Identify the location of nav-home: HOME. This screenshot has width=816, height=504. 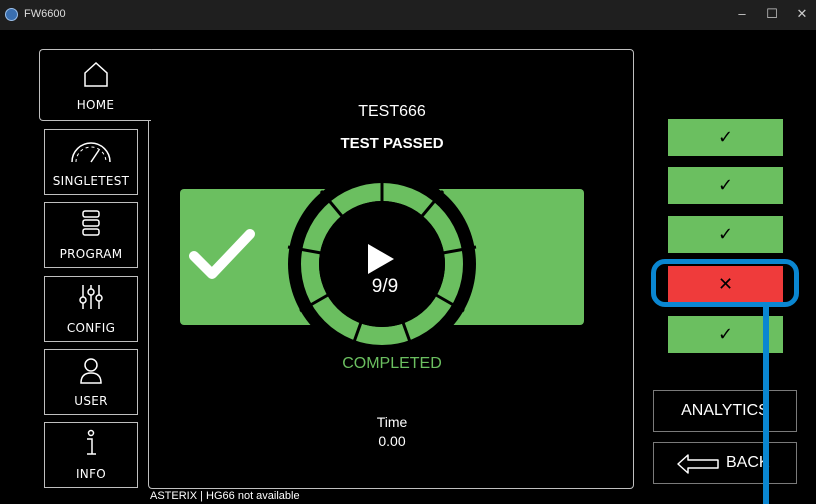
(95, 85).